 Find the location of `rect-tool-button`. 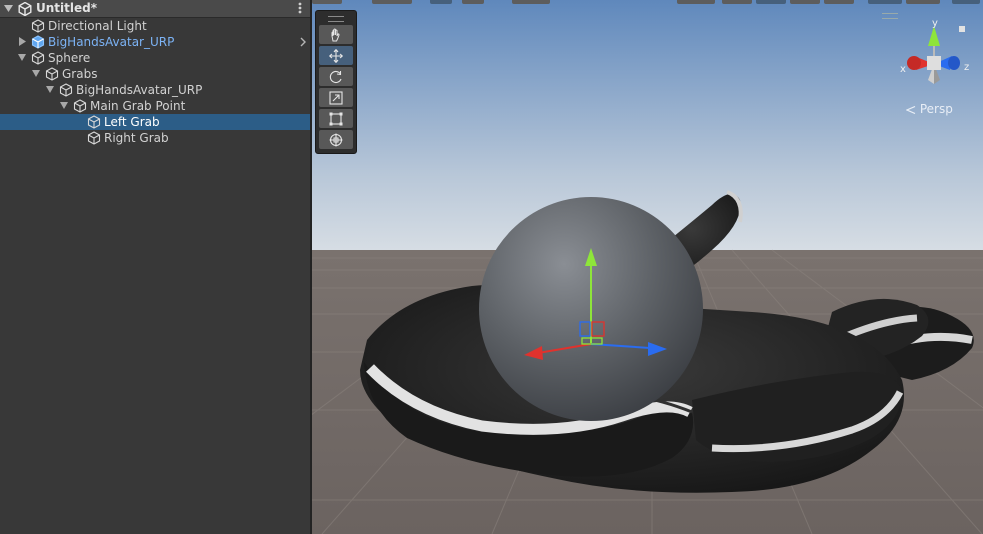

rect-tool-button is located at coordinates (336, 118).